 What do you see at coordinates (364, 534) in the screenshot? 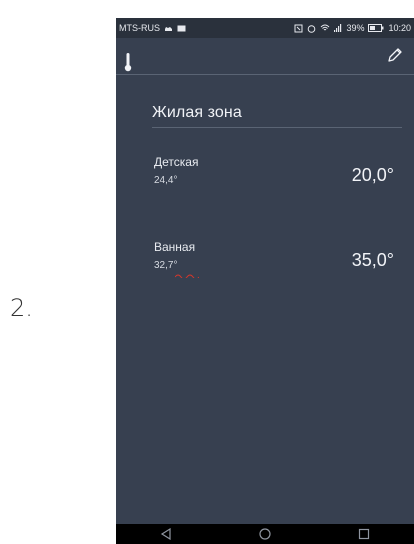
I see `recents-icon` at bounding box center [364, 534].